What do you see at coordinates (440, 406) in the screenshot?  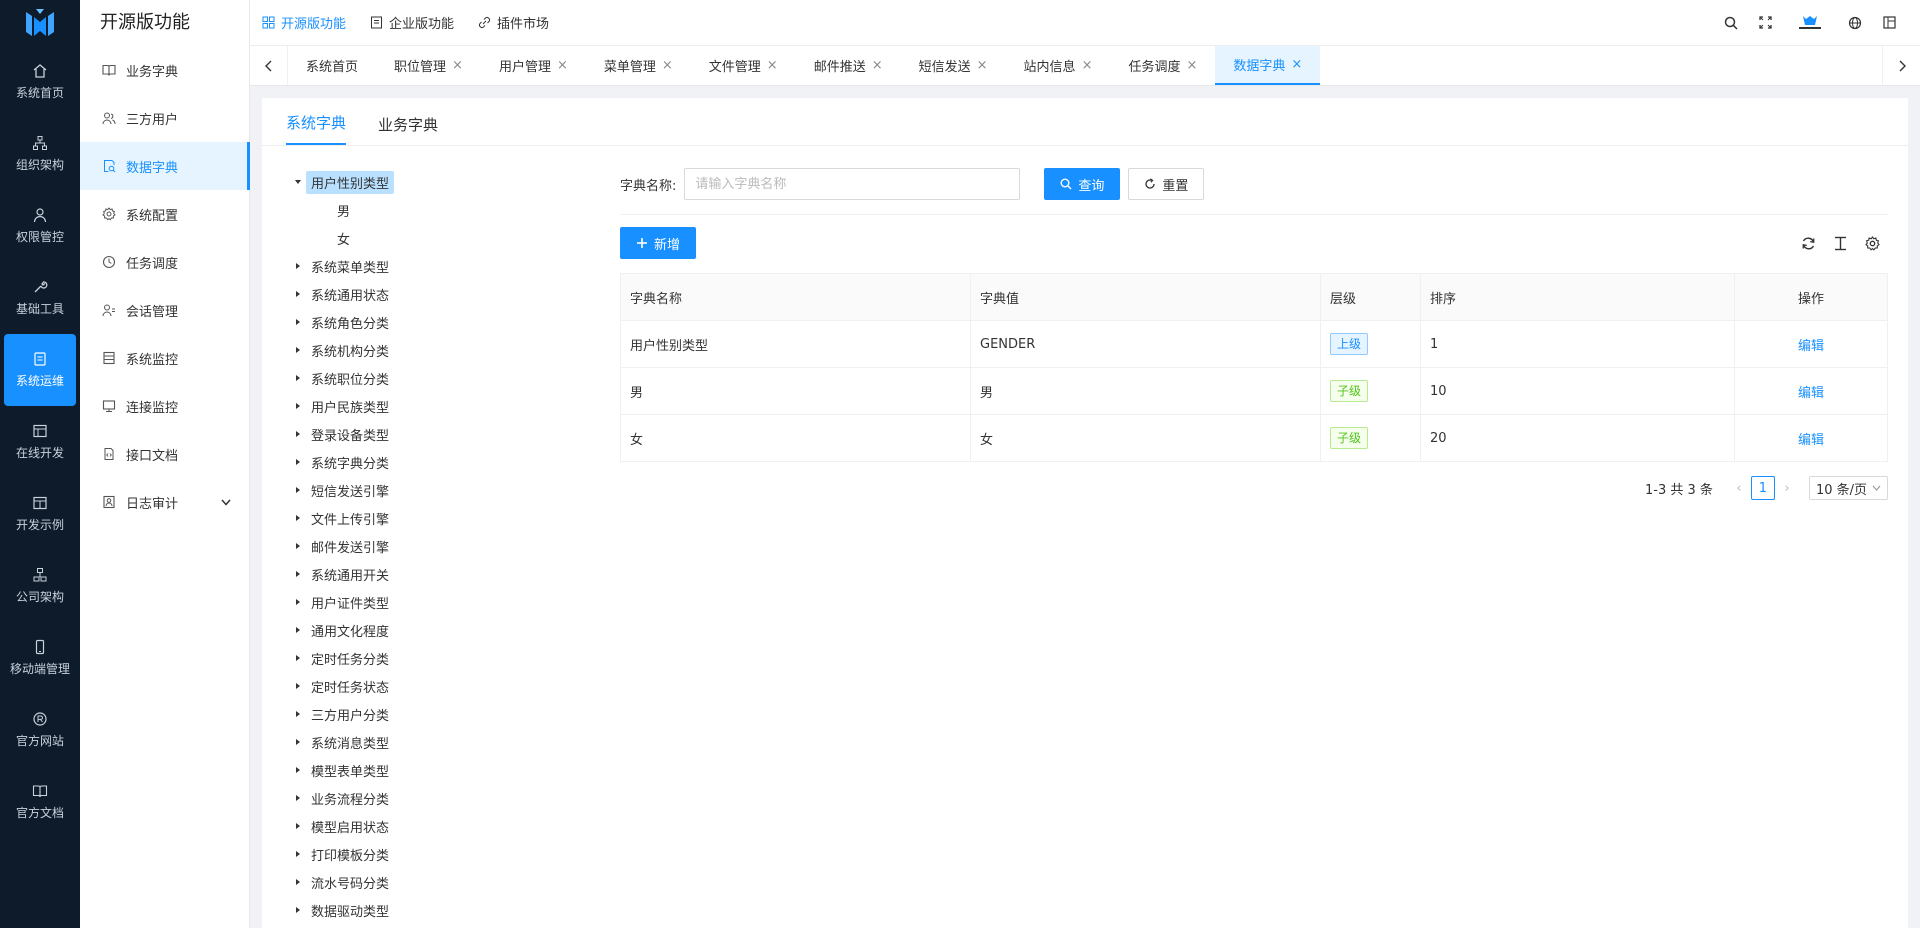 I see `tree-node: 用户民族类型` at bounding box center [440, 406].